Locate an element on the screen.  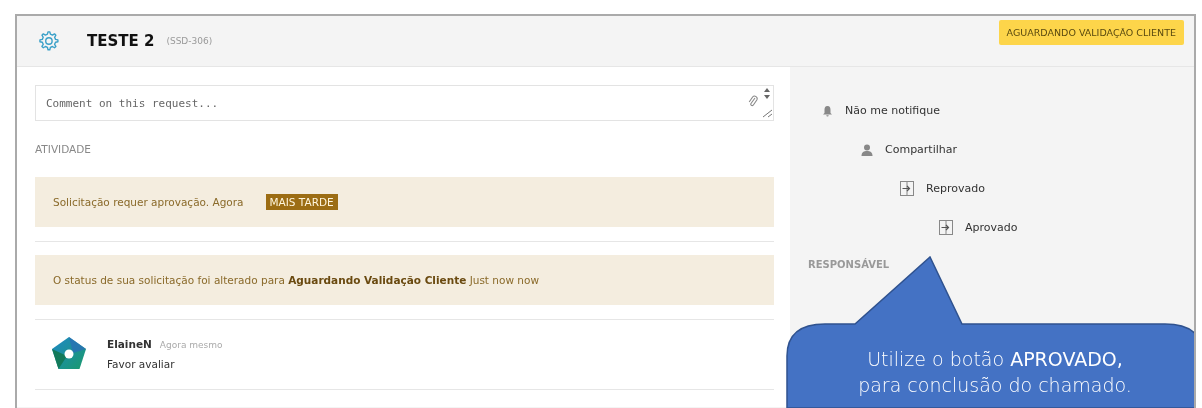
comment-text: Favor avaliar is located at coordinates (141, 364).